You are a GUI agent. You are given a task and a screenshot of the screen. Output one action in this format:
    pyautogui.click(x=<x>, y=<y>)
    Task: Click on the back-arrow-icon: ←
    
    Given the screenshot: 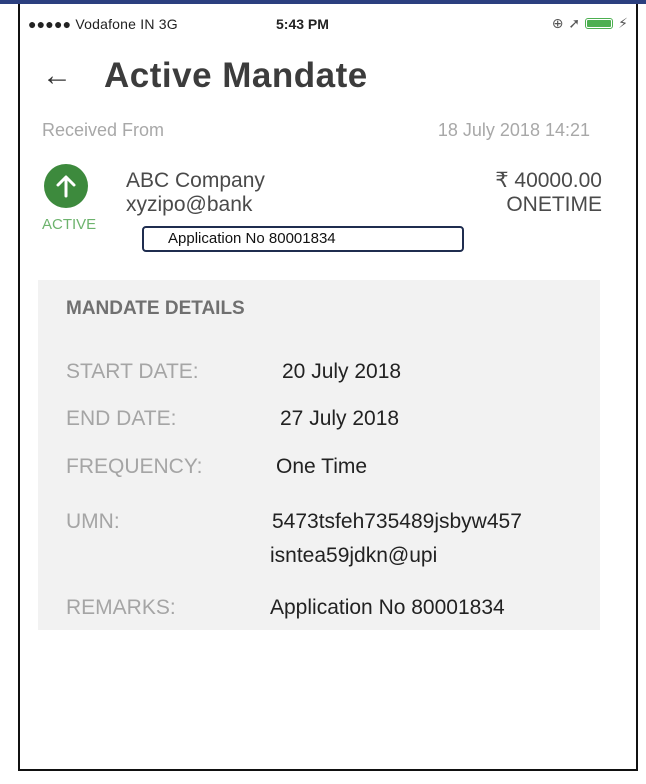 What is the action you would take?
    pyautogui.click(x=57, y=76)
    